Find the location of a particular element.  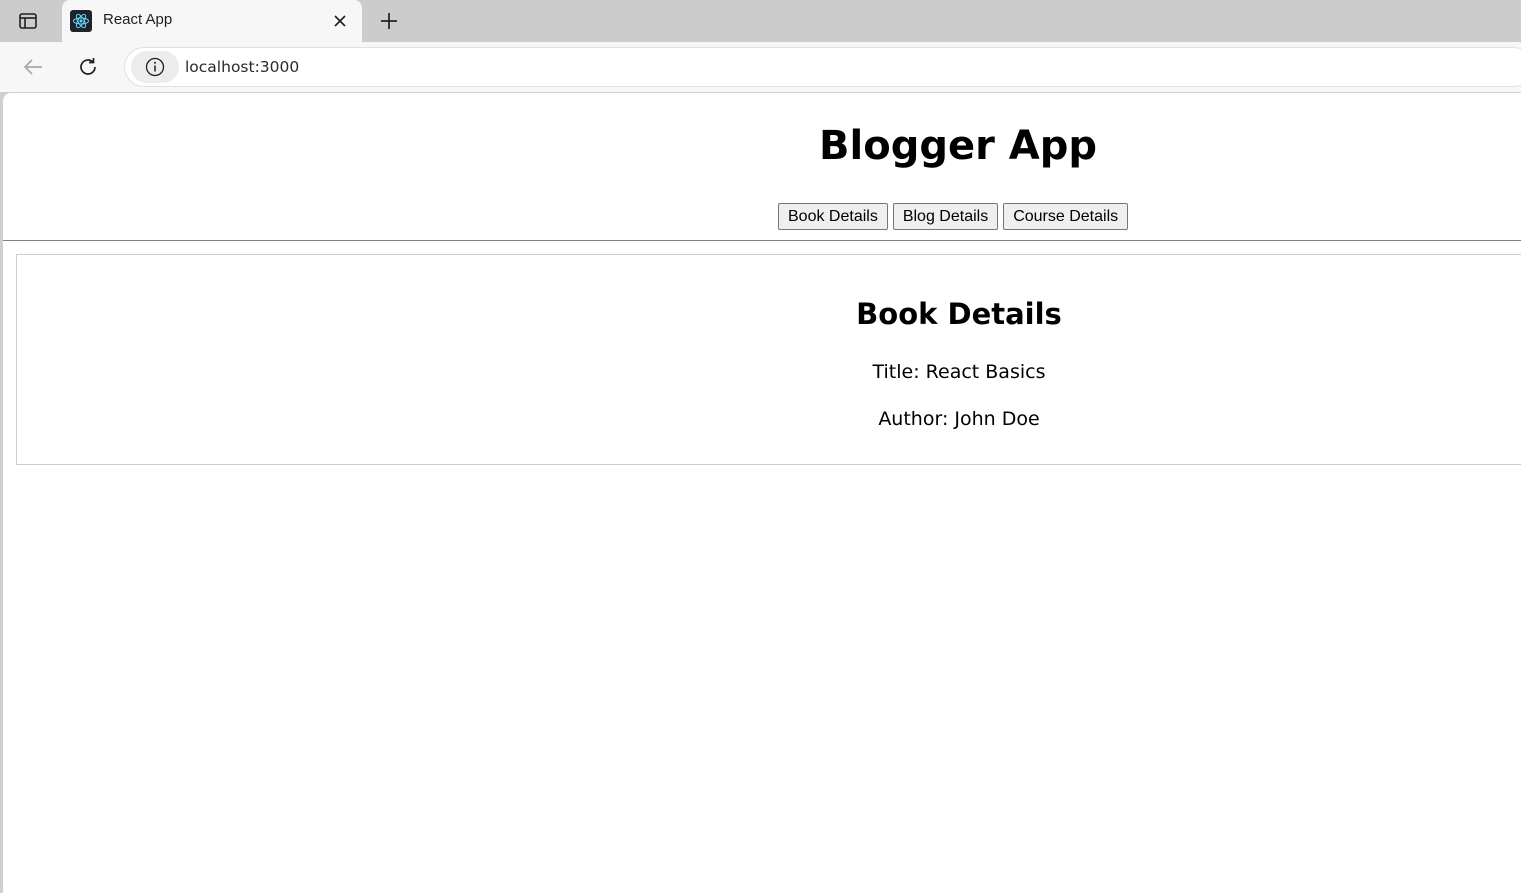

blog-details-button: Blog Details is located at coordinates (945, 216).